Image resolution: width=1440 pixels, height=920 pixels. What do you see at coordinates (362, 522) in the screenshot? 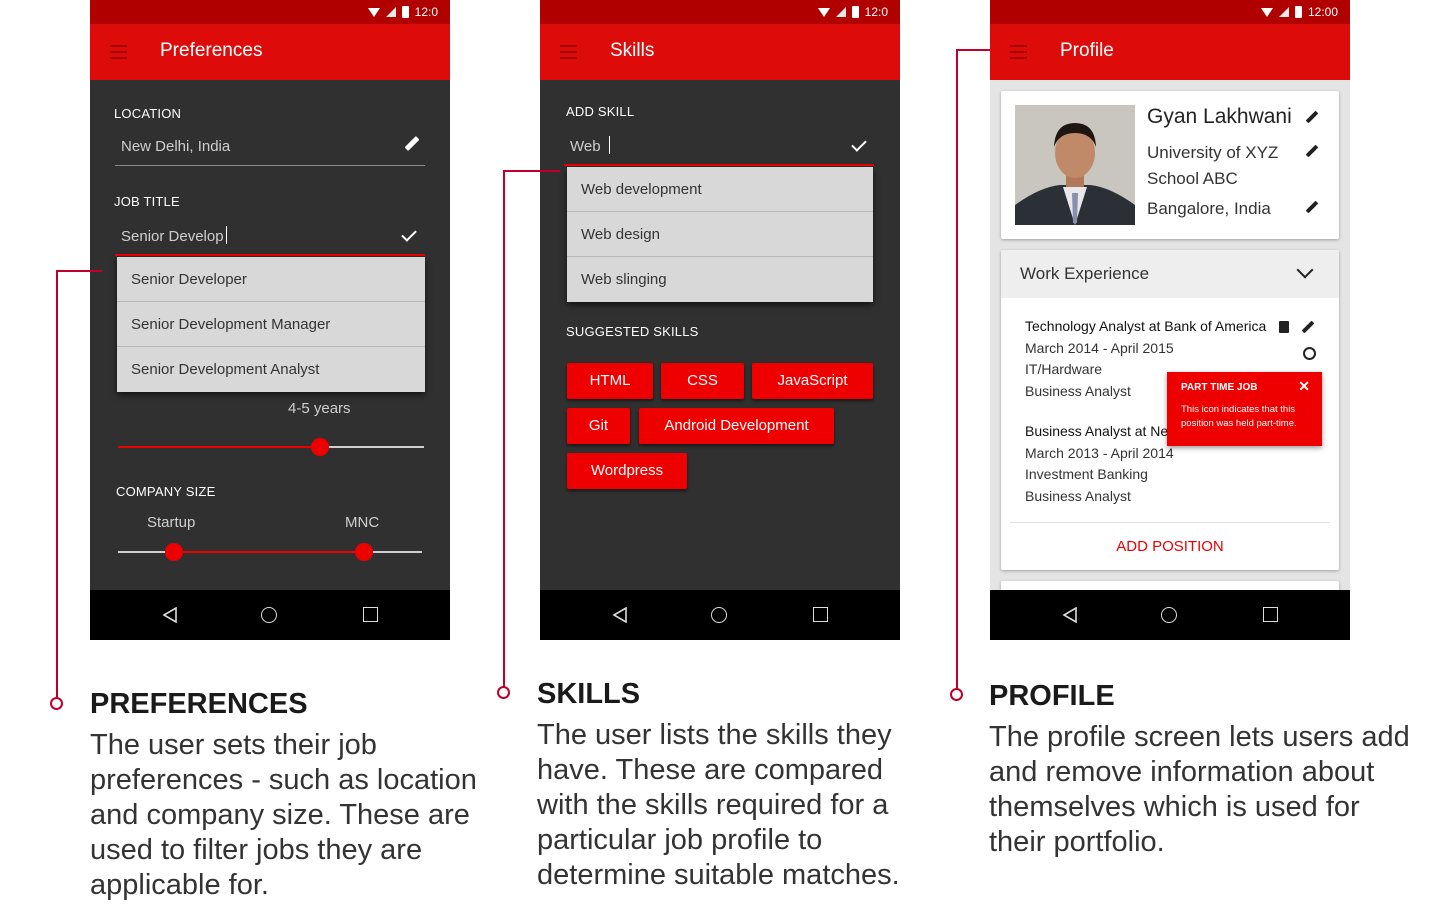
I see `size-max-label: MNC` at bounding box center [362, 522].